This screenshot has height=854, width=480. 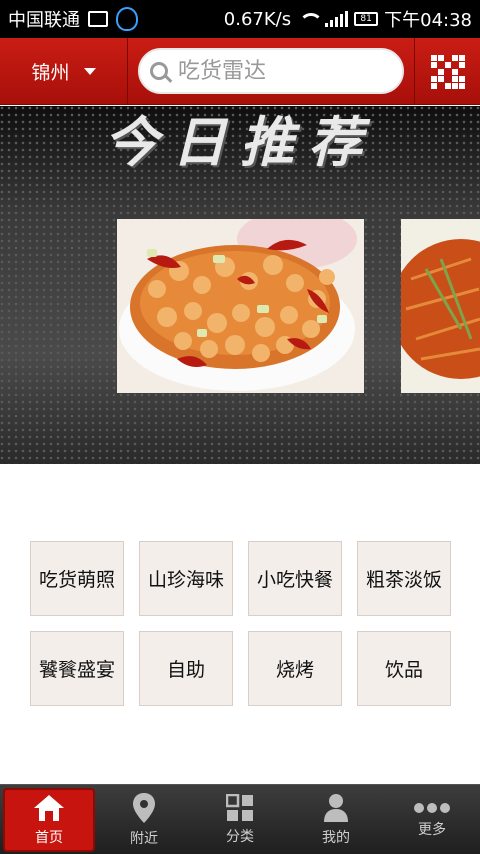 I want to click on category-item: 山珍海味, so click(x=186, y=578).